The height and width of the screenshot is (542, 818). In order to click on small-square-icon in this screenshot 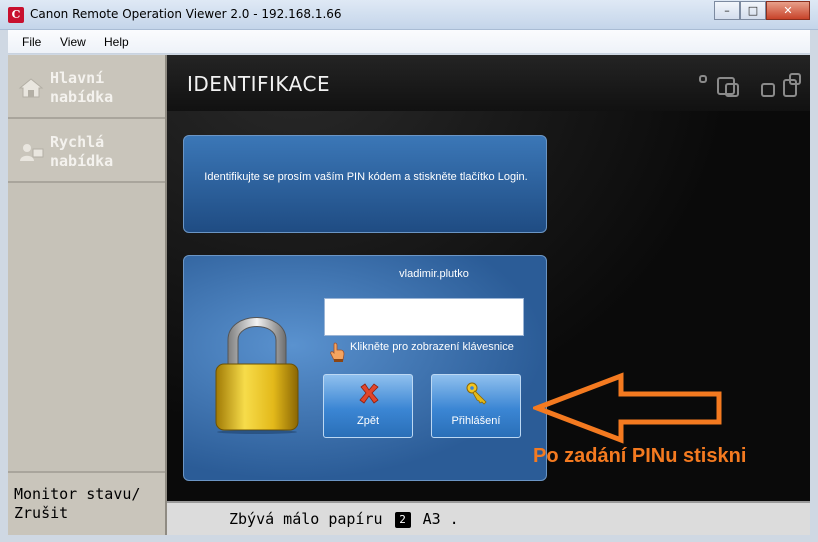, I will do `click(703, 79)`.